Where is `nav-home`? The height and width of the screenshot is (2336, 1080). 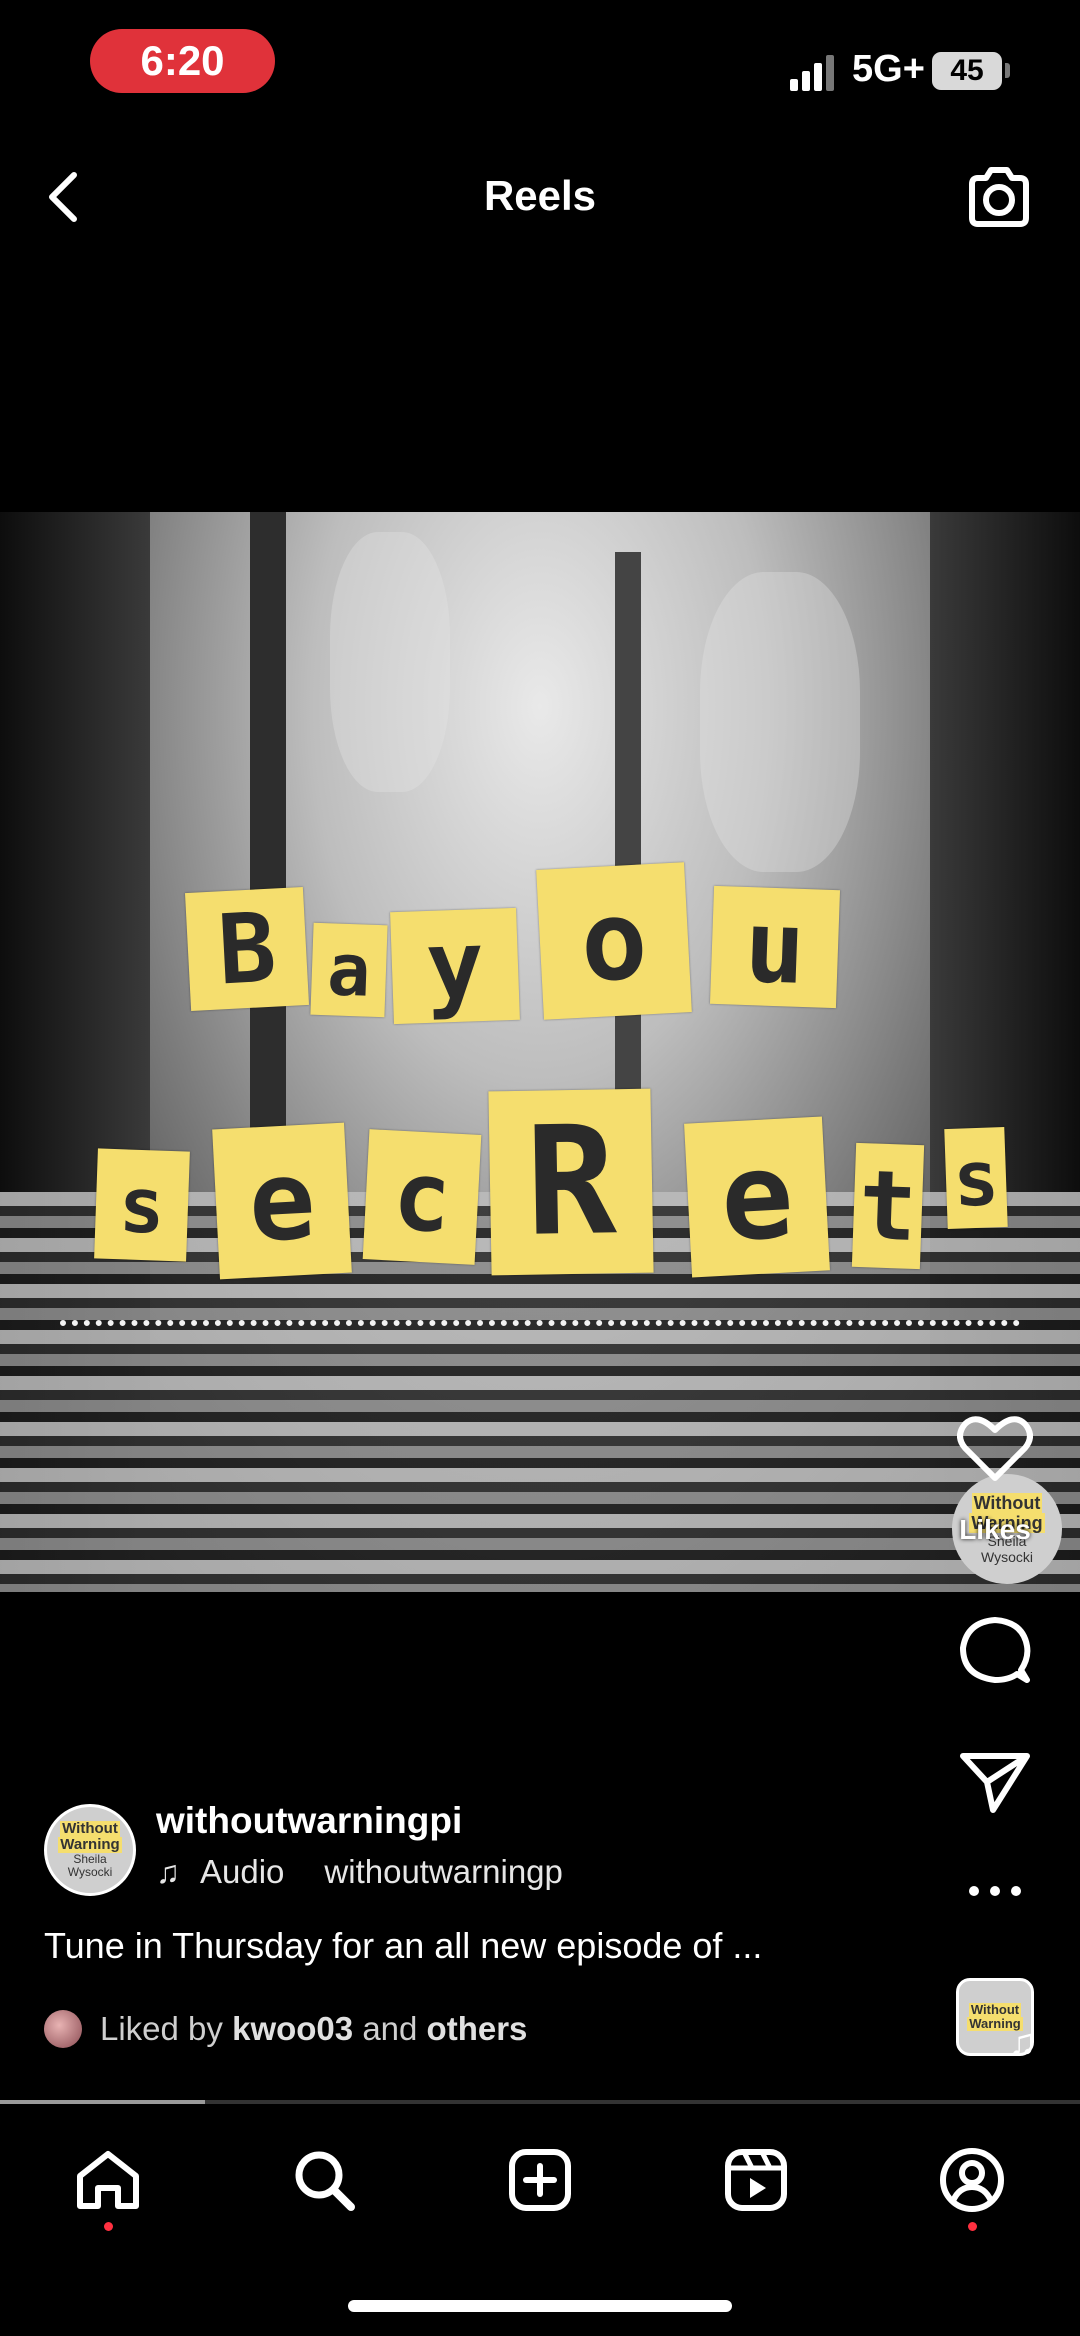
nav-home is located at coordinates (108, 2180).